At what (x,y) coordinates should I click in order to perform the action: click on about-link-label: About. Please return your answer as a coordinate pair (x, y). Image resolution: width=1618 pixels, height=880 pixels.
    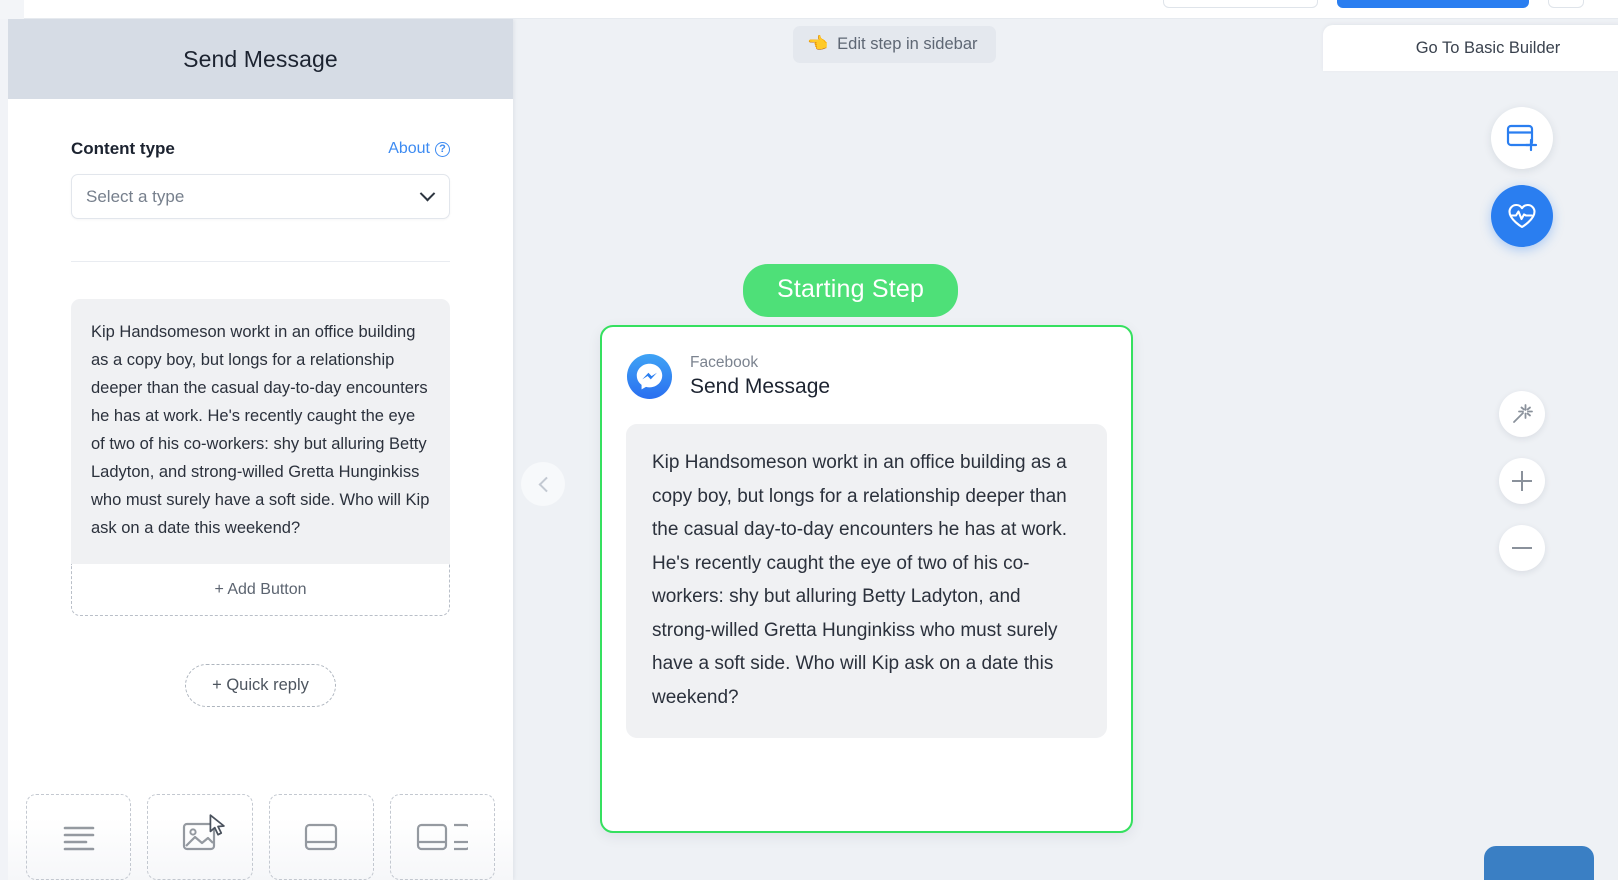
    Looking at the image, I should click on (409, 148).